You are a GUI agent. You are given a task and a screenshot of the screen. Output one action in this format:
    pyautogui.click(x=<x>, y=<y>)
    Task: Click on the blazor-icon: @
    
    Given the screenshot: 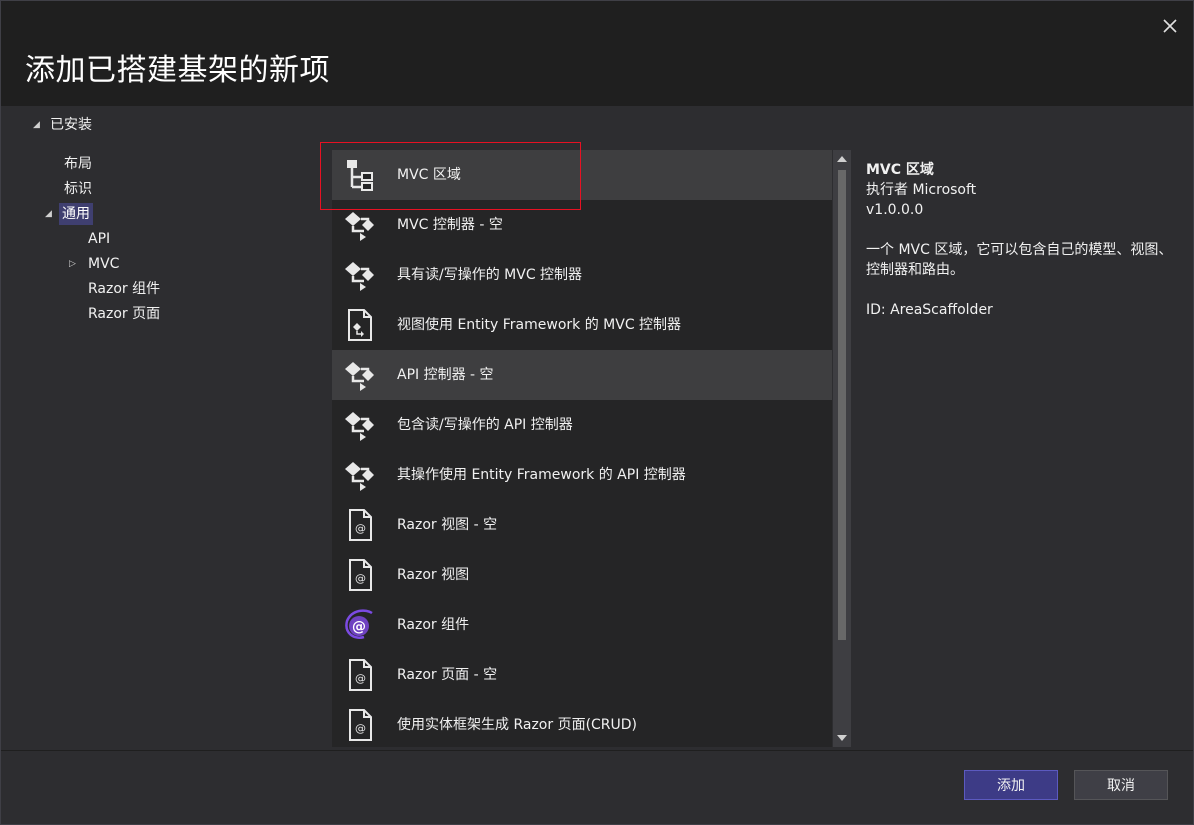 What is the action you would take?
    pyautogui.click(x=360, y=625)
    